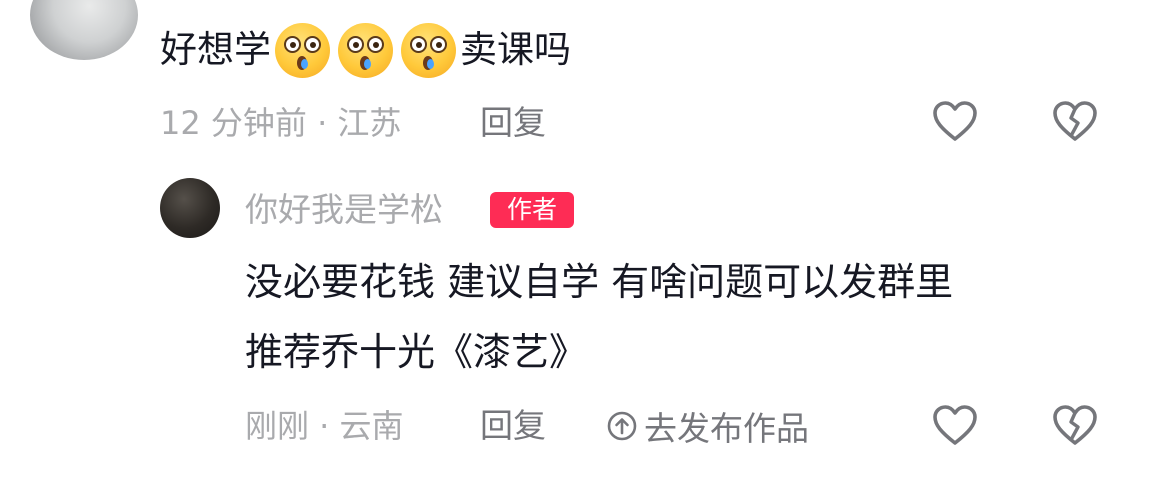  Describe the element at coordinates (215, 49) in the screenshot. I see `comment-text-start: 好想学` at that location.